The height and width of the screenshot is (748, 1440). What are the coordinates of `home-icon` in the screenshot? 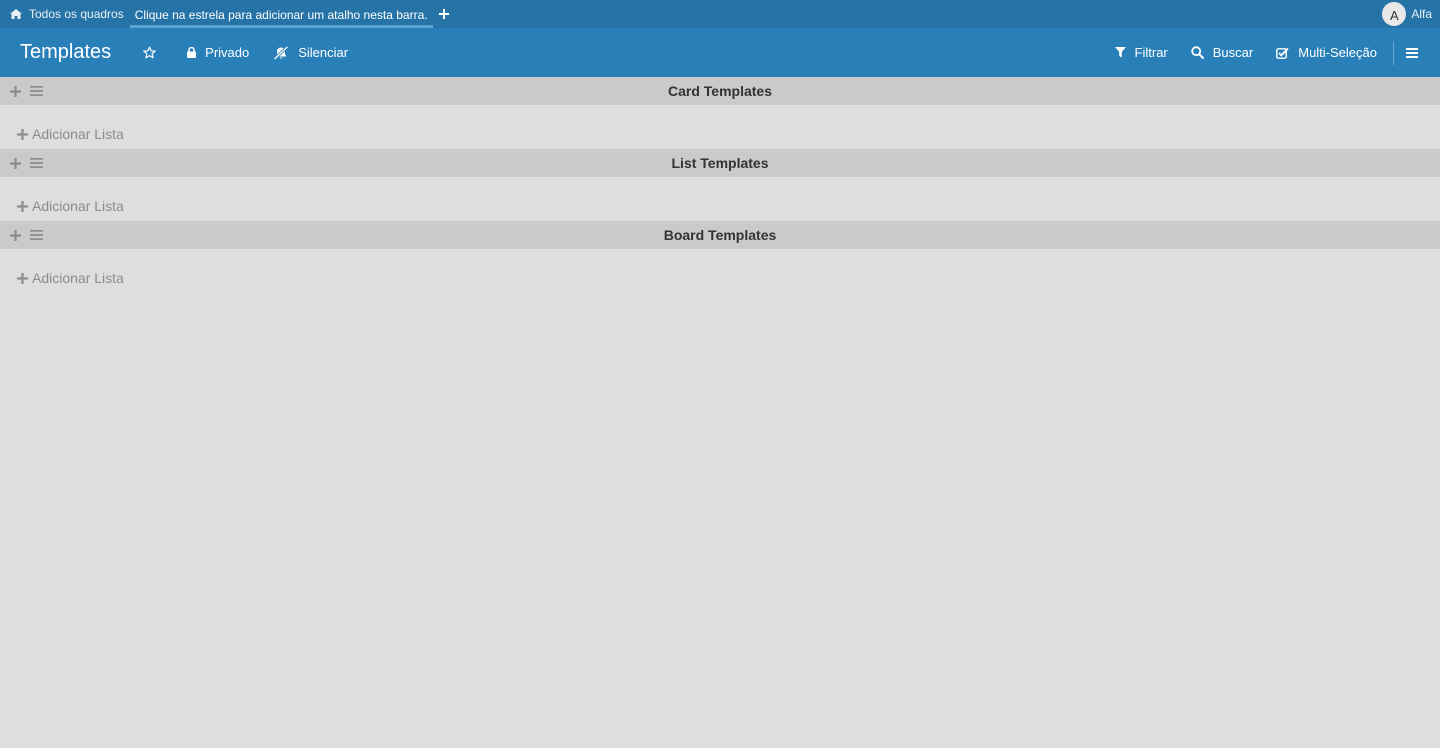 It's located at (16, 14).